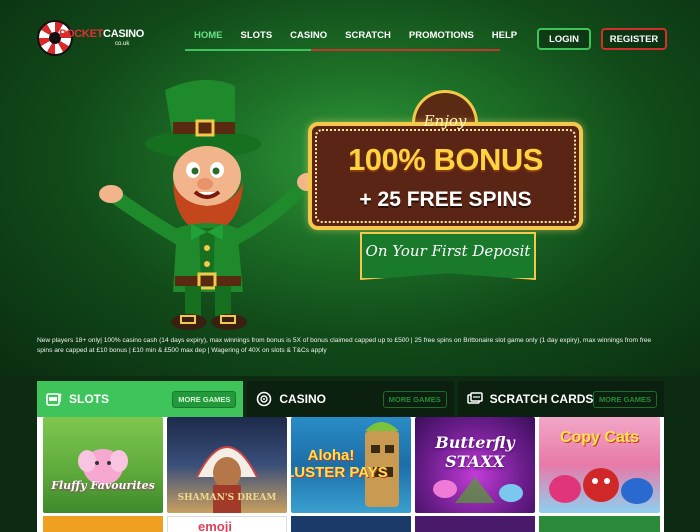  Describe the element at coordinates (541, 399) in the screenshot. I see `tab-scratch-cards-label: SCRATCH CARDS` at that location.